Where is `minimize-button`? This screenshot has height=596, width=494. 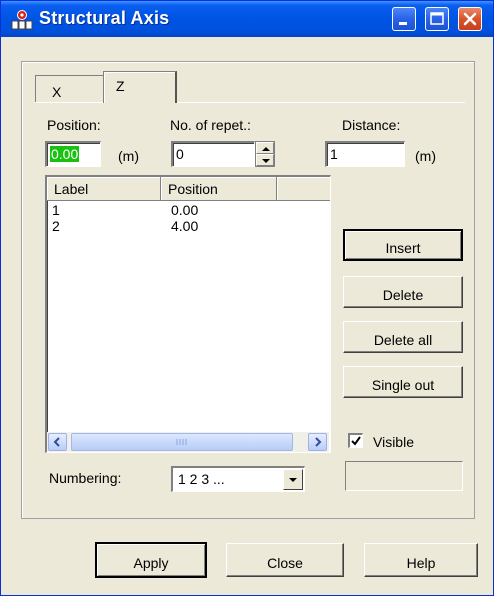 minimize-button is located at coordinates (404, 19).